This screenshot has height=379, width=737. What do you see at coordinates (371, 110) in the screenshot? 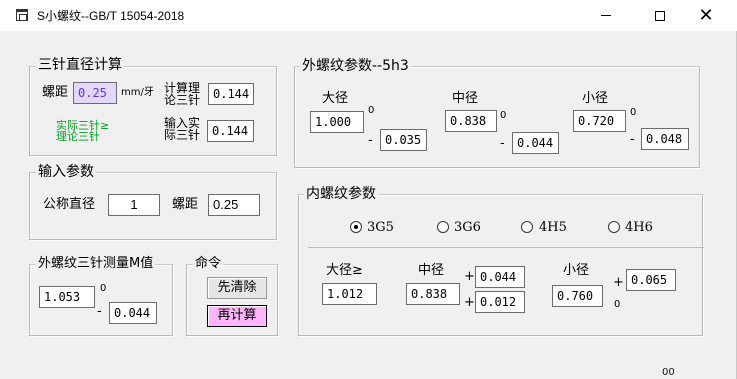
I see `ext-major-upper: 0` at bounding box center [371, 110].